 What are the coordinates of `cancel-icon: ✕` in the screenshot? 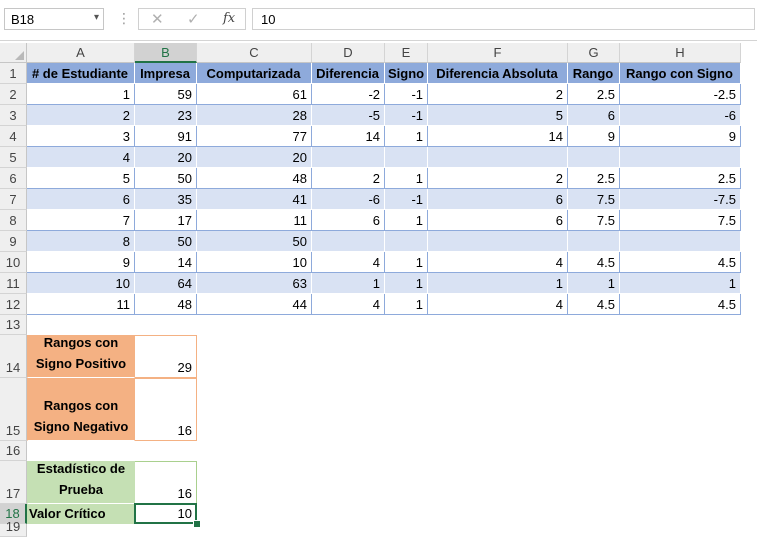 It's located at (157, 19).